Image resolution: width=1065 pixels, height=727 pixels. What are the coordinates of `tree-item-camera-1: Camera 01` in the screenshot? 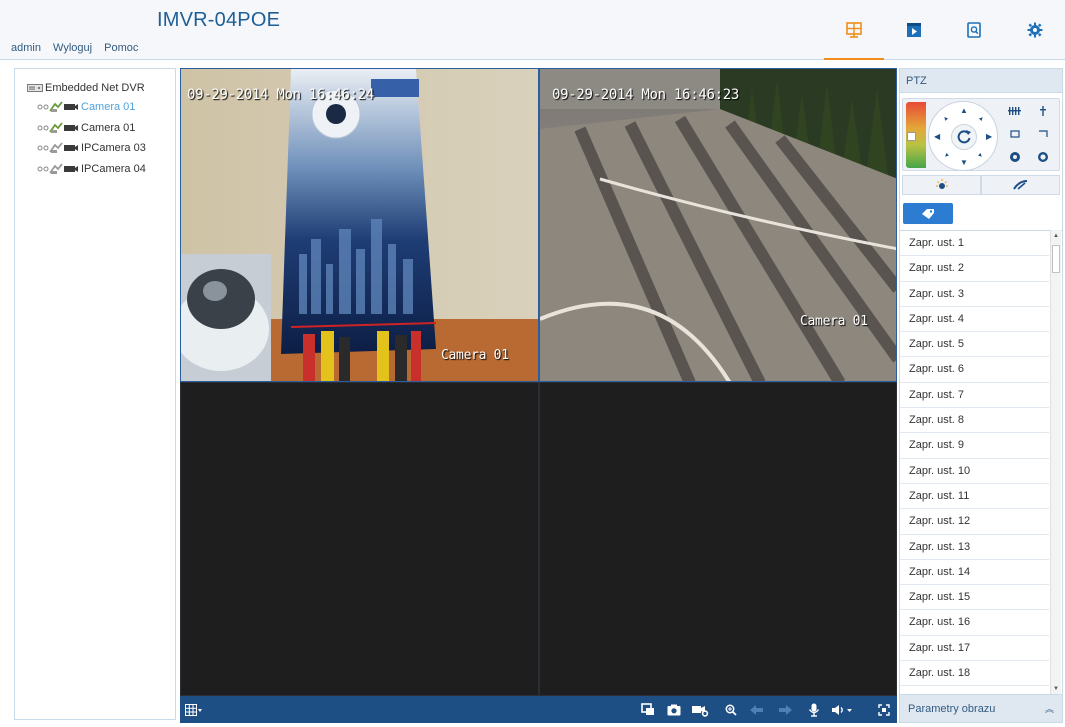 It's located at (86, 107).